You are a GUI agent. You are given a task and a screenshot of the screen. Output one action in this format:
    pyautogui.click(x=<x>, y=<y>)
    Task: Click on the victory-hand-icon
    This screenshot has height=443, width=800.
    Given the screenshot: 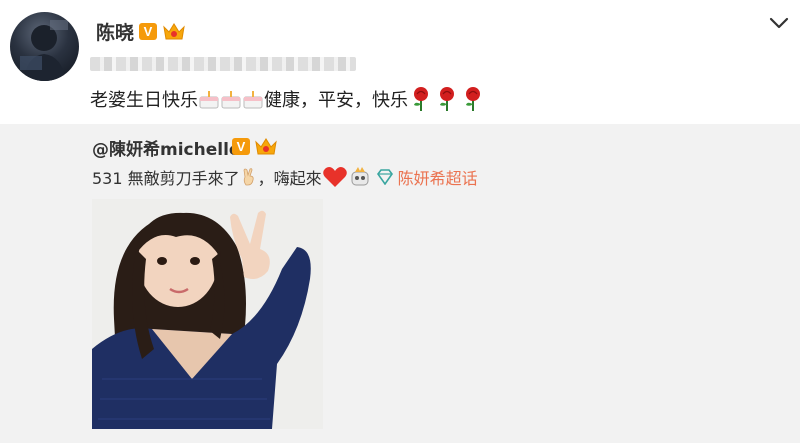 What is the action you would take?
    pyautogui.click(x=248, y=177)
    